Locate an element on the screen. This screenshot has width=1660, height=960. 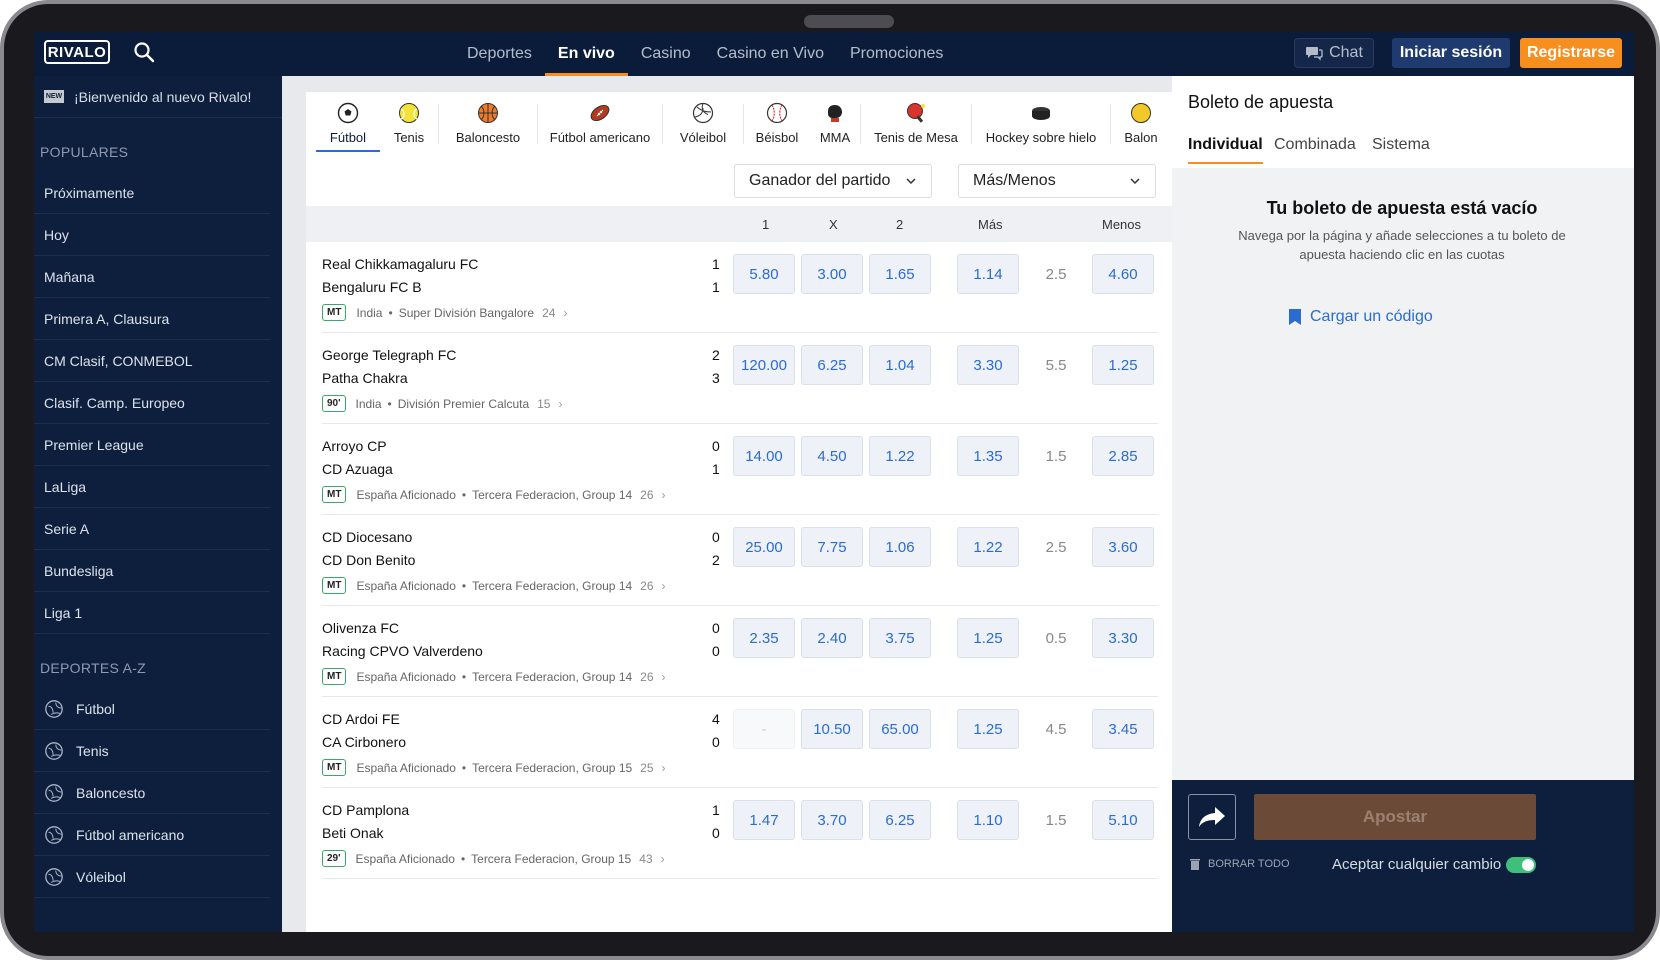
odds-button-o1: 14.00 is located at coordinates (764, 456).